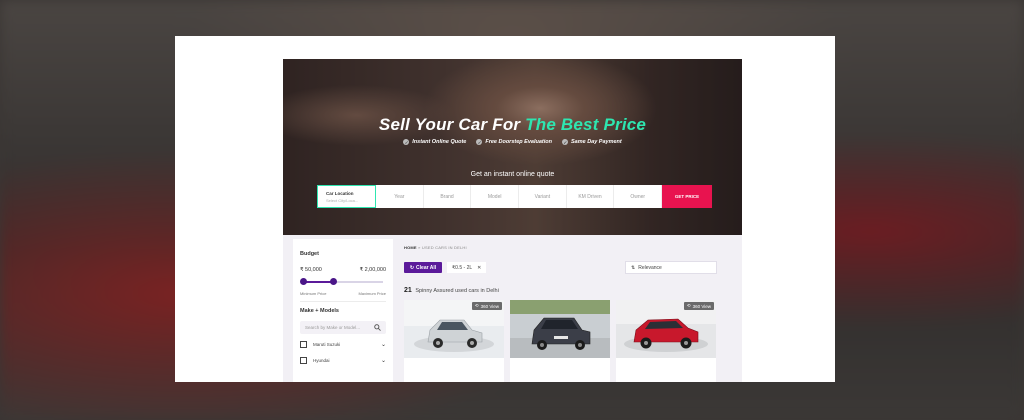 The width and height of the screenshot is (1024, 420). What do you see at coordinates (591, 196) in the screenshot?
I see `km-driven-field: KM Driven` at bounding box center [591, 196].